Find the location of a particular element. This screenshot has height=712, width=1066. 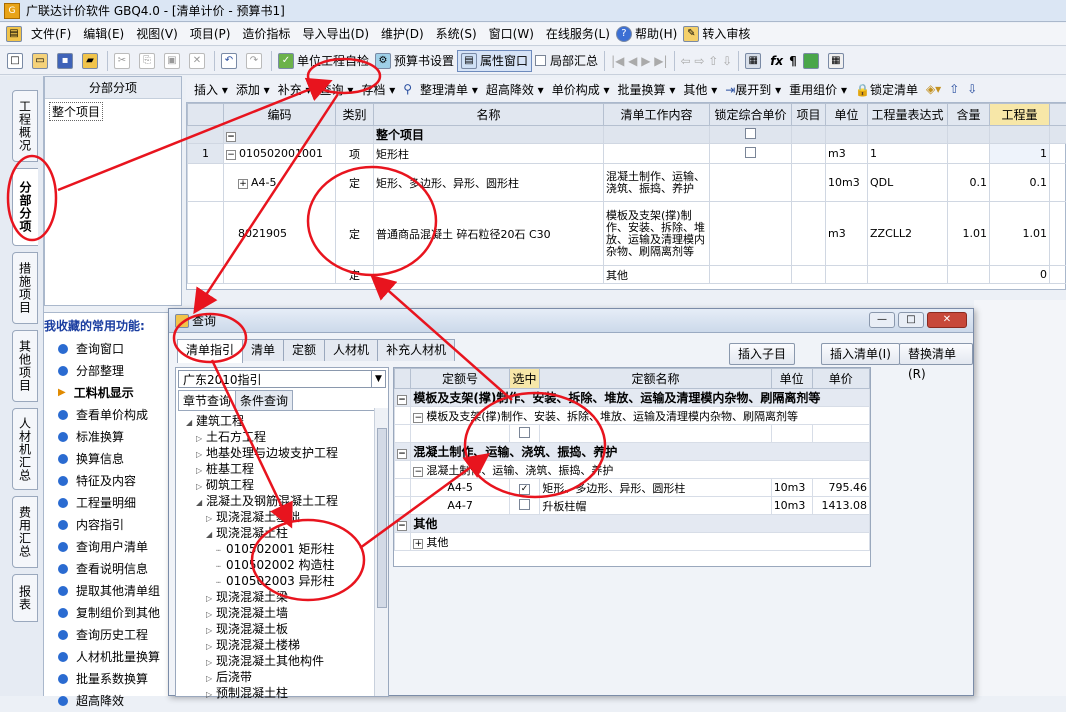

tab-list-guide: 清单指引 is located at coordinates (210, 351).